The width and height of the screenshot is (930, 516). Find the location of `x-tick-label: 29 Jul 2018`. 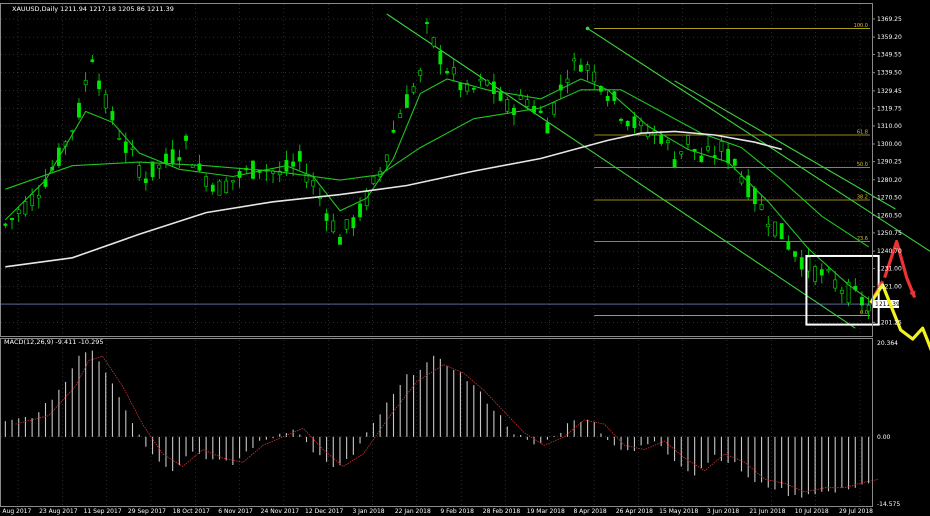

x-tick-label: 29 Jul 2018 is located at coordinates (856, 511).